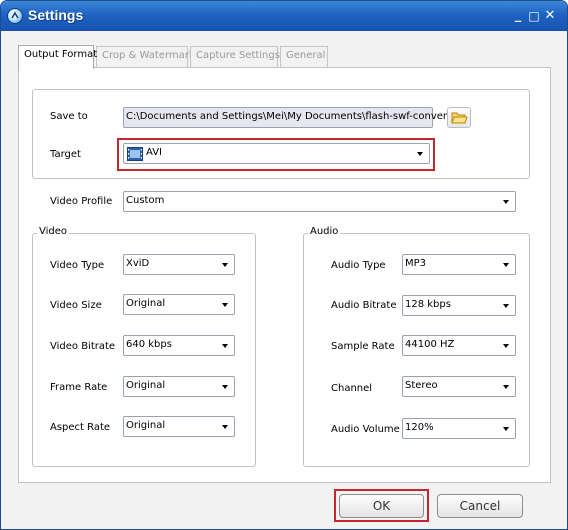  I want to click on audio-type-select: MP3, so click(459, 264).